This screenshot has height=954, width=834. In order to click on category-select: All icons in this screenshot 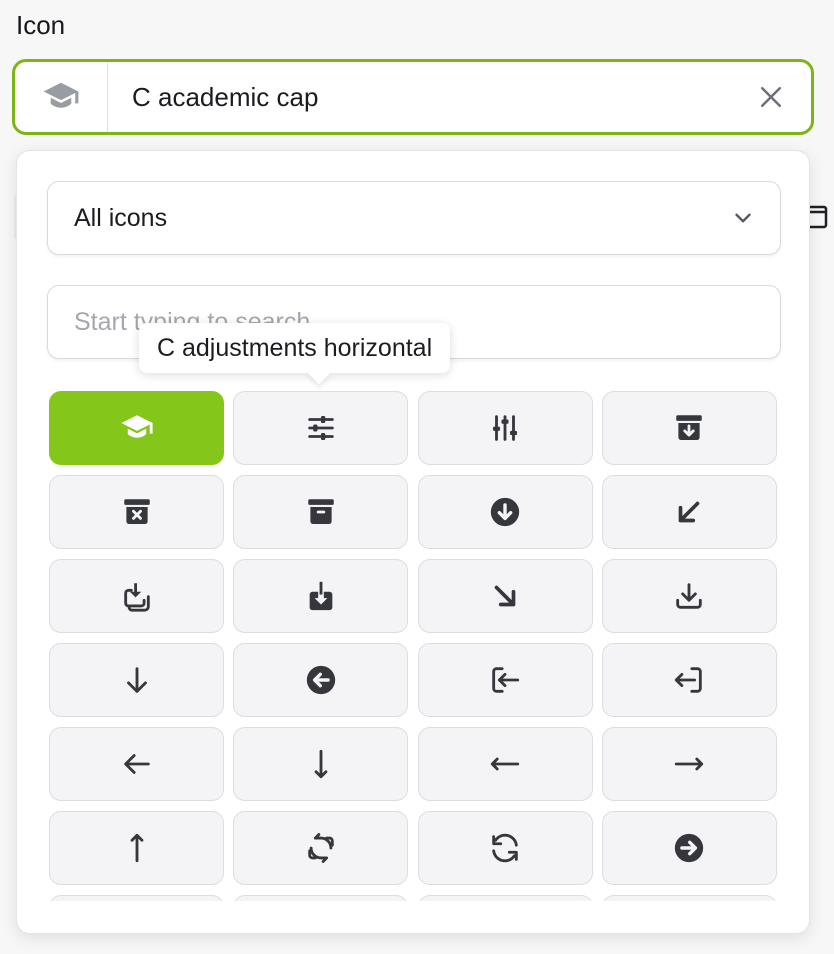, I will do `click(414, 218)`.